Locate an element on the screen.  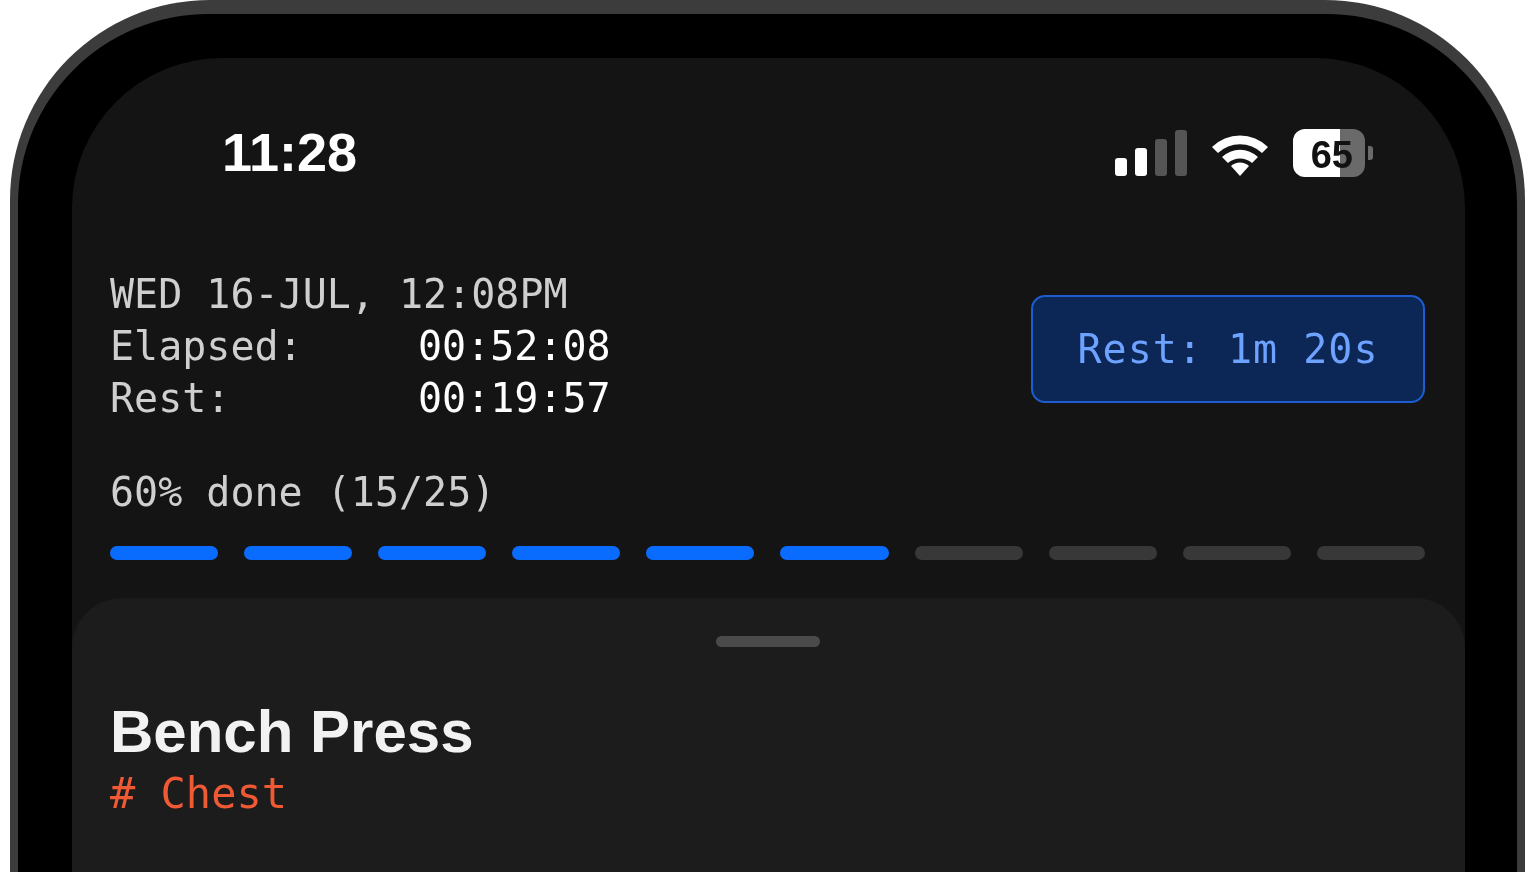
muscle-tag: # Chest is located at coordinates (787, 793).